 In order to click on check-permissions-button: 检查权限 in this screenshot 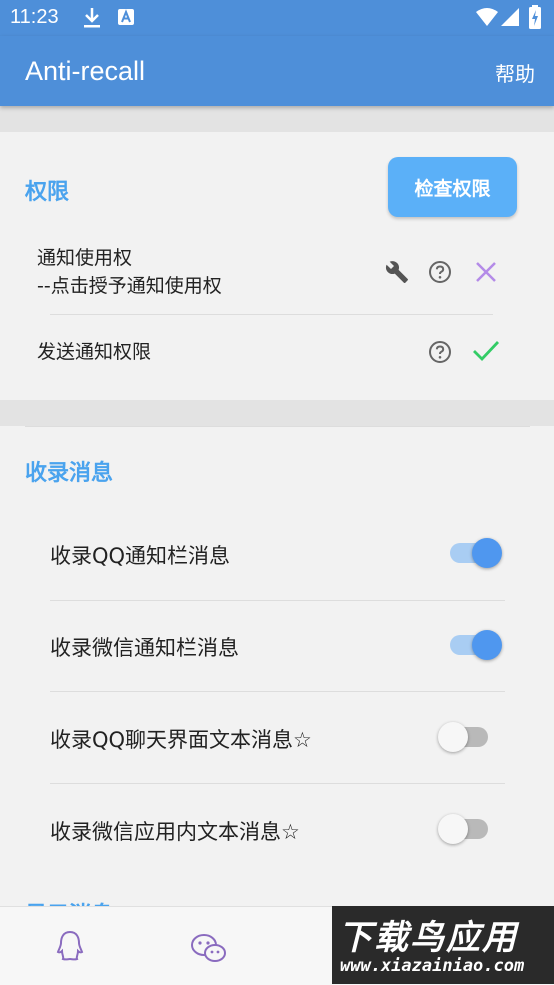, I will do `click(452, 187)`.